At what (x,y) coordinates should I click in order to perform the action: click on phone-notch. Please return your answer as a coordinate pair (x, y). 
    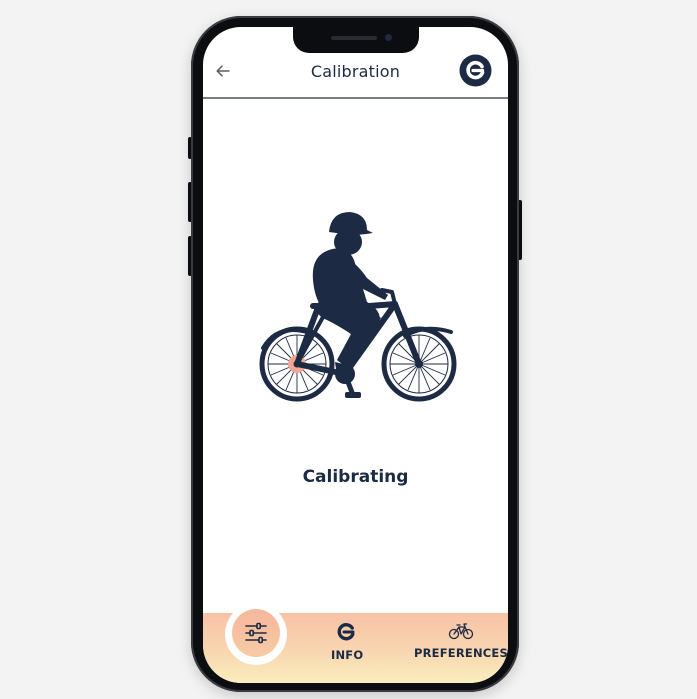
    Looking at the image, I should click on (356, 40).